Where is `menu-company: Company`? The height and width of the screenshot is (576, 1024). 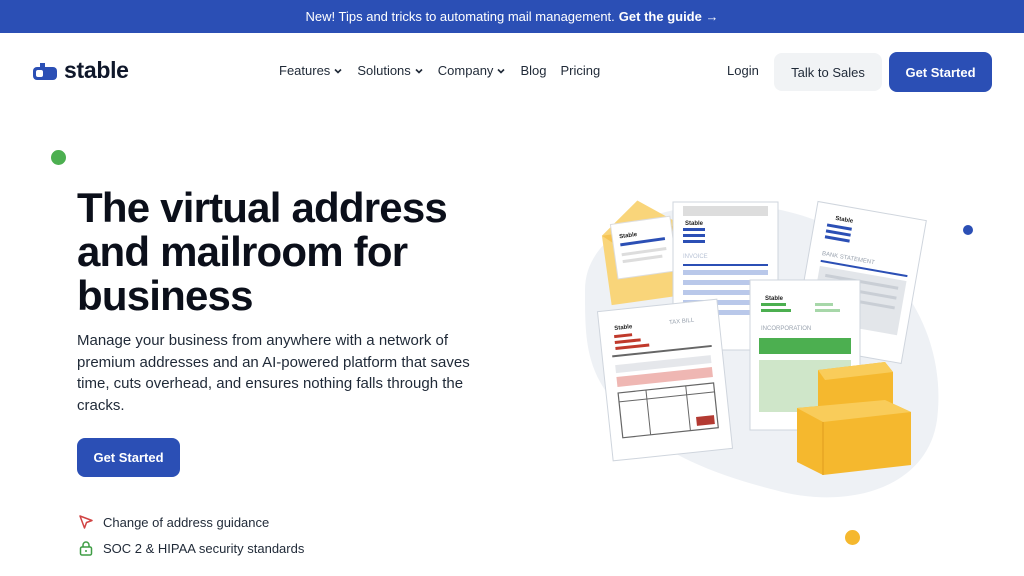 menu-company: Company is located at coordinates (472, 70).